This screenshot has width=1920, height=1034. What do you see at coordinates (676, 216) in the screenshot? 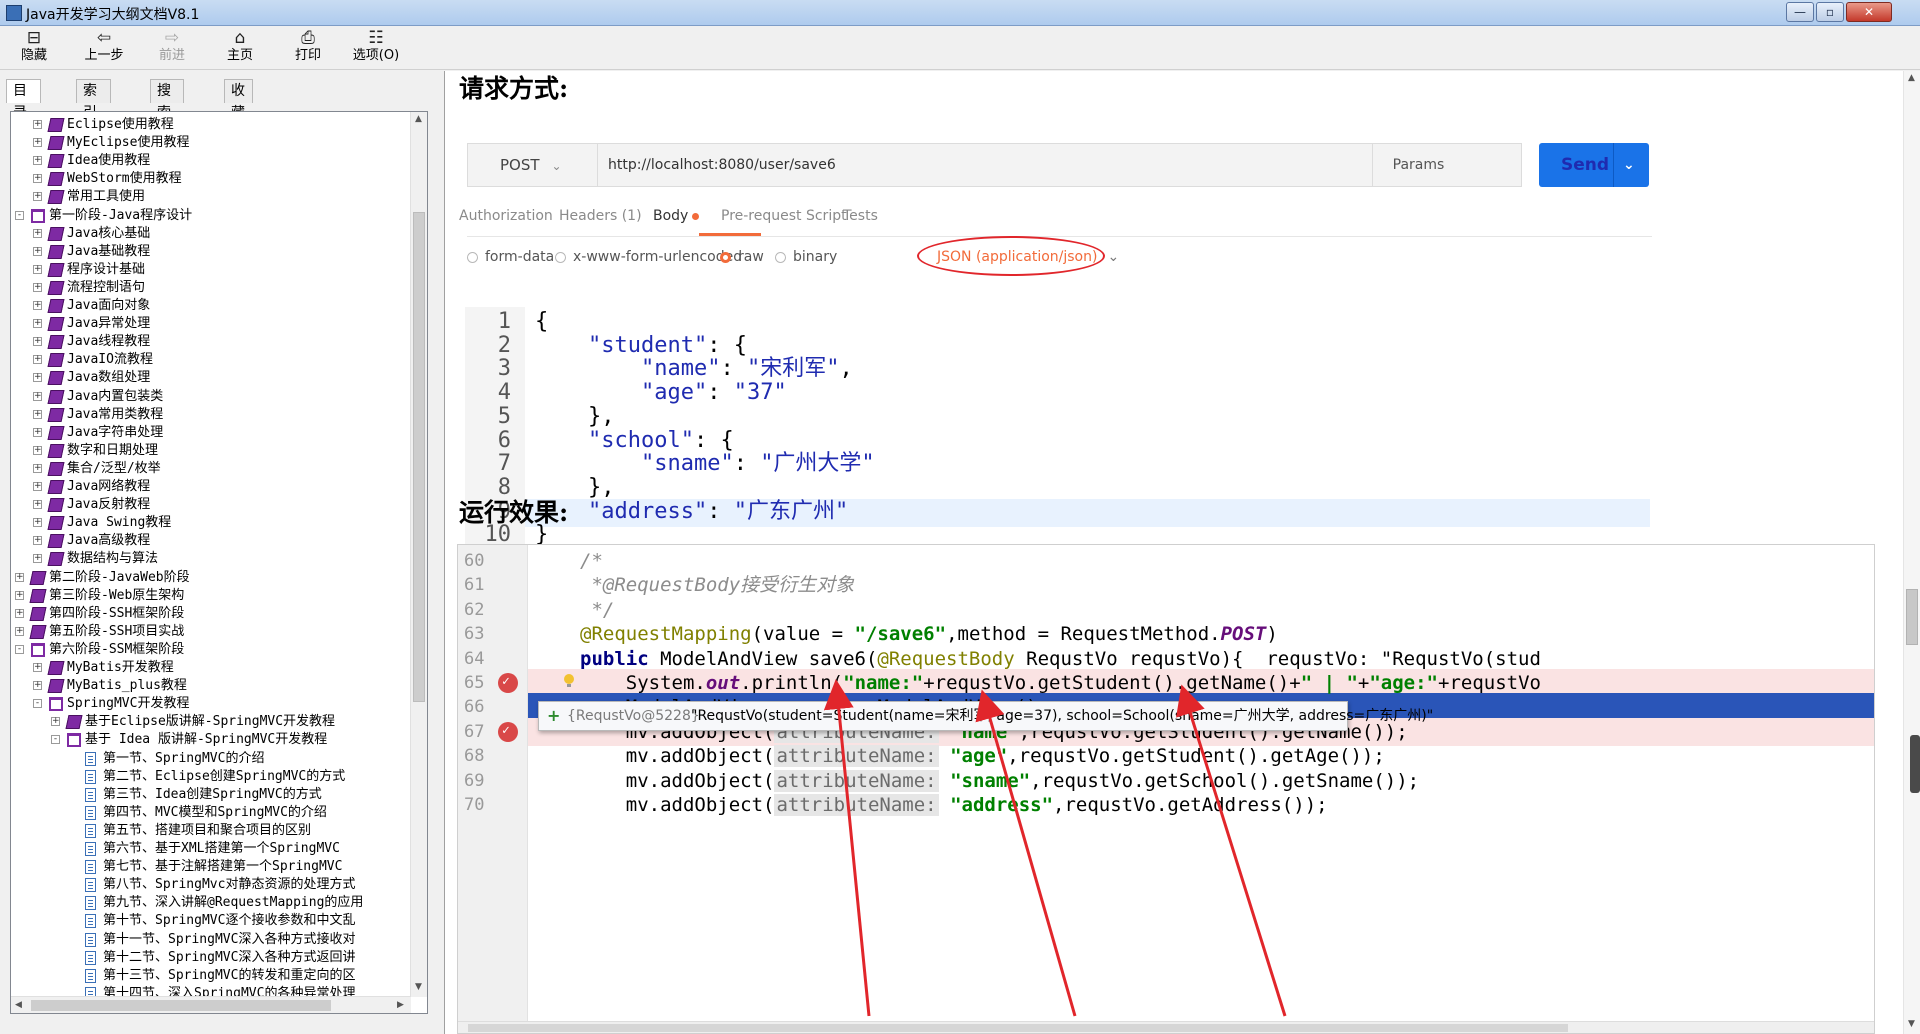
I see `tab-body: Body` at bounding box center [676, 216].